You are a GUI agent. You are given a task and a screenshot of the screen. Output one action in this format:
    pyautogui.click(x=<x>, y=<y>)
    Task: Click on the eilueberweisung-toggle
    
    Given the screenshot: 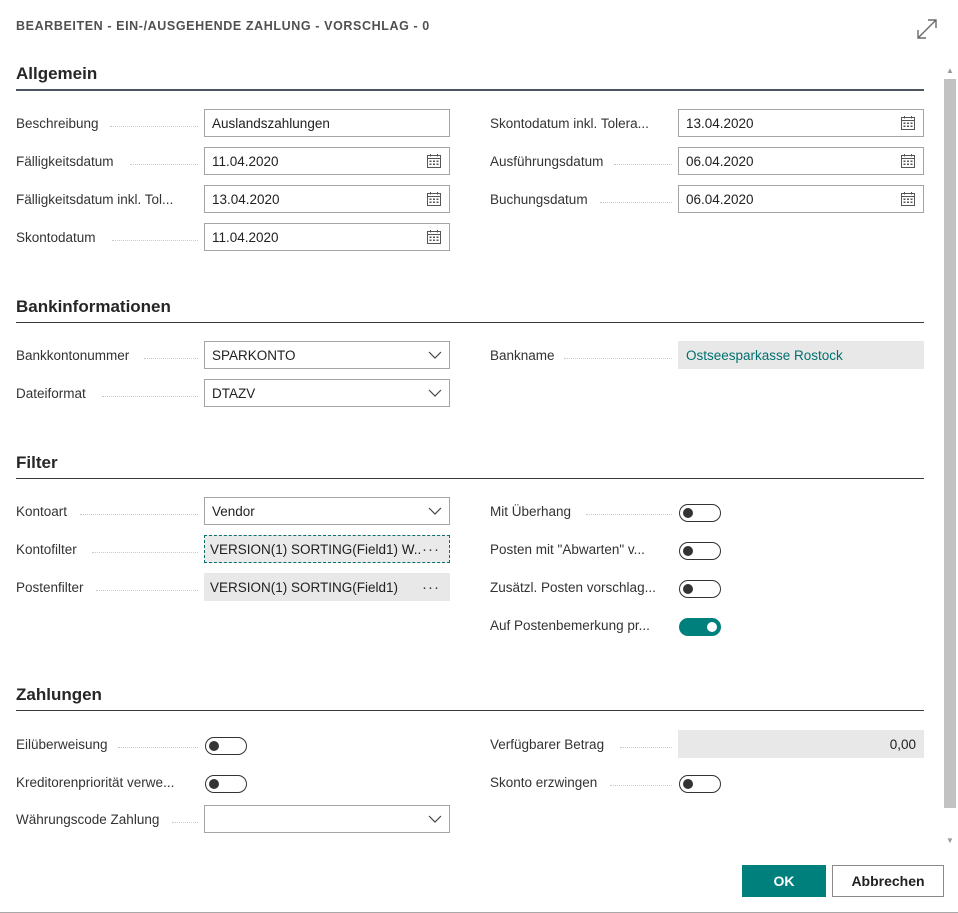 What is the action you would take?
    pyautogui.click(x=226, y=746)
    